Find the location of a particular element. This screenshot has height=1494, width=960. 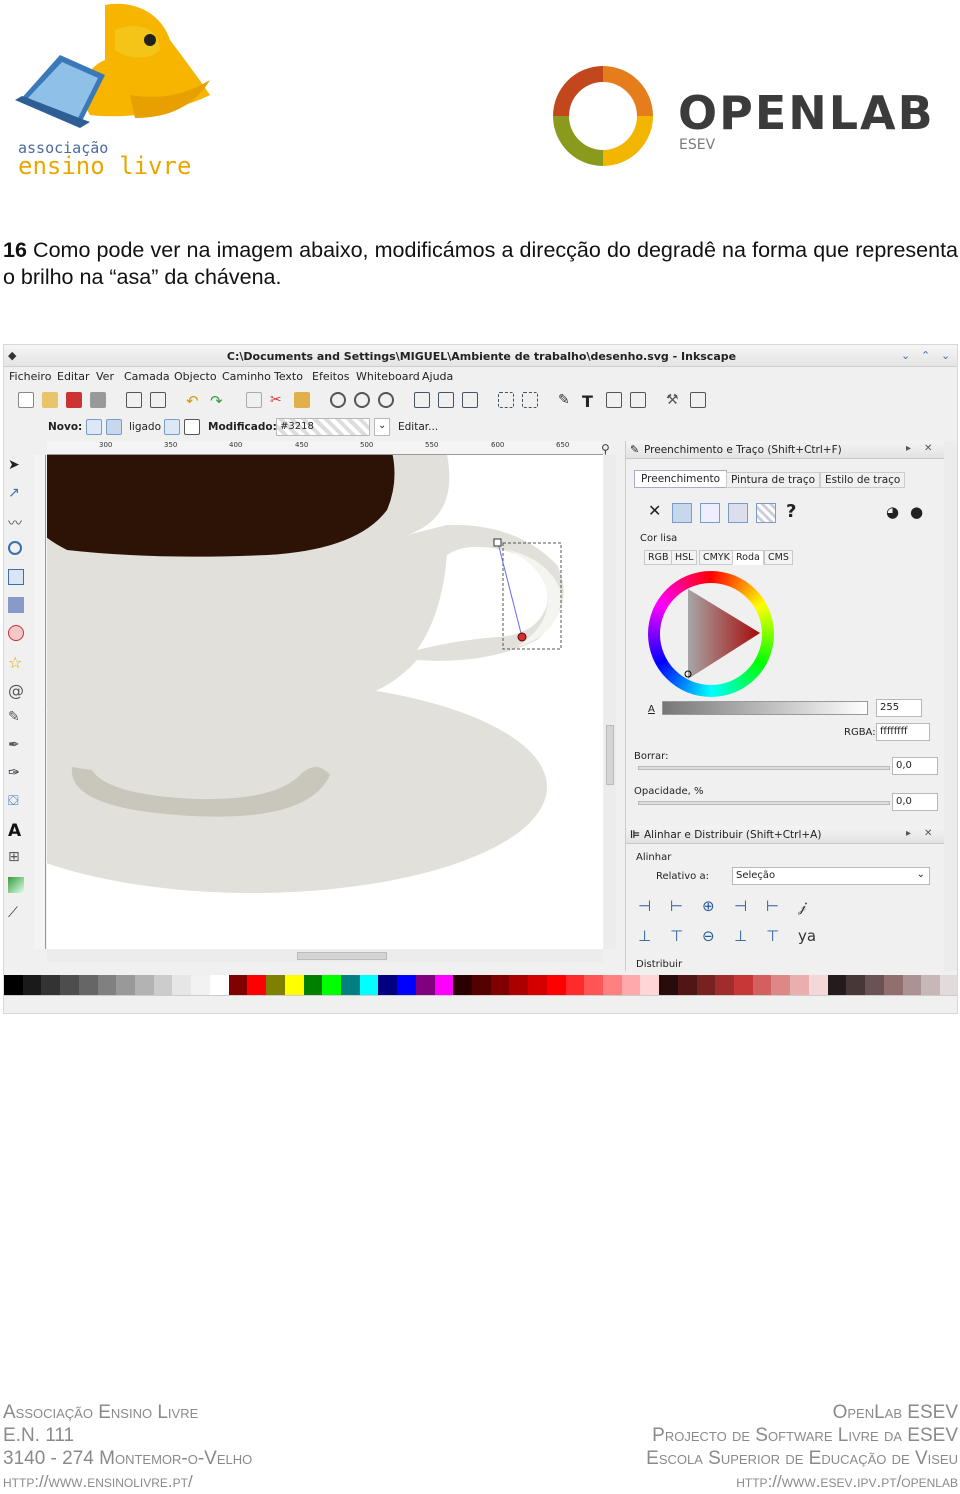

connector-tool-icon: ⊞ is located at coordinates (18, 859).